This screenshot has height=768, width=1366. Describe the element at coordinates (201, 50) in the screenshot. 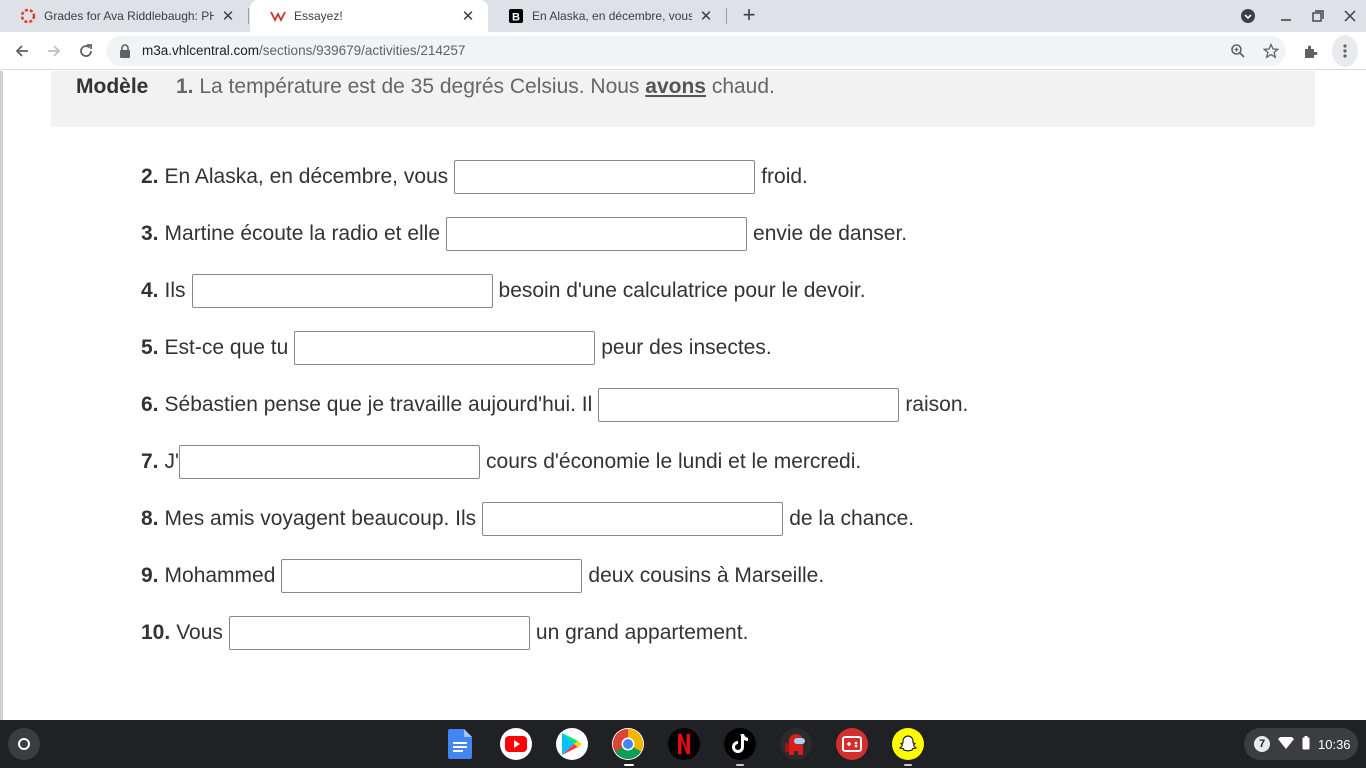

I see `url-host: m3a.vhlcentral.com` at that location.